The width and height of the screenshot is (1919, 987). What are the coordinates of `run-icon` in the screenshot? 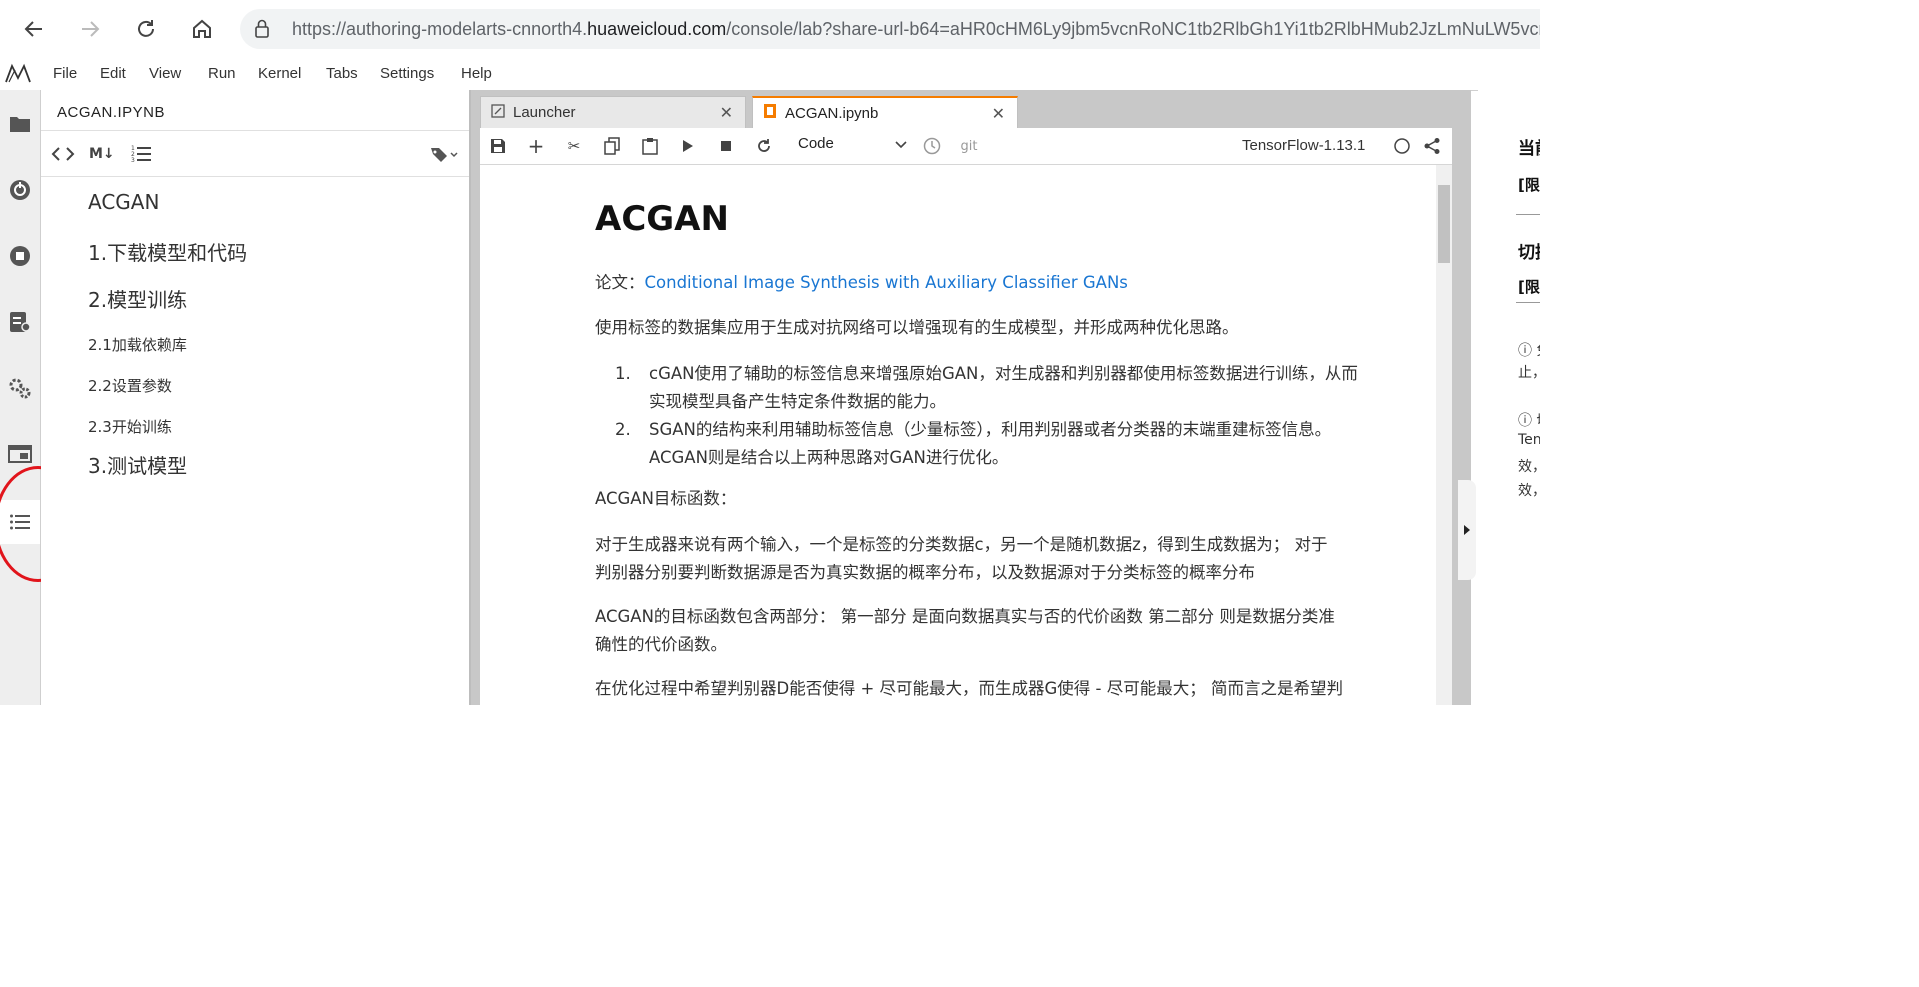 It's located at (688, 146).